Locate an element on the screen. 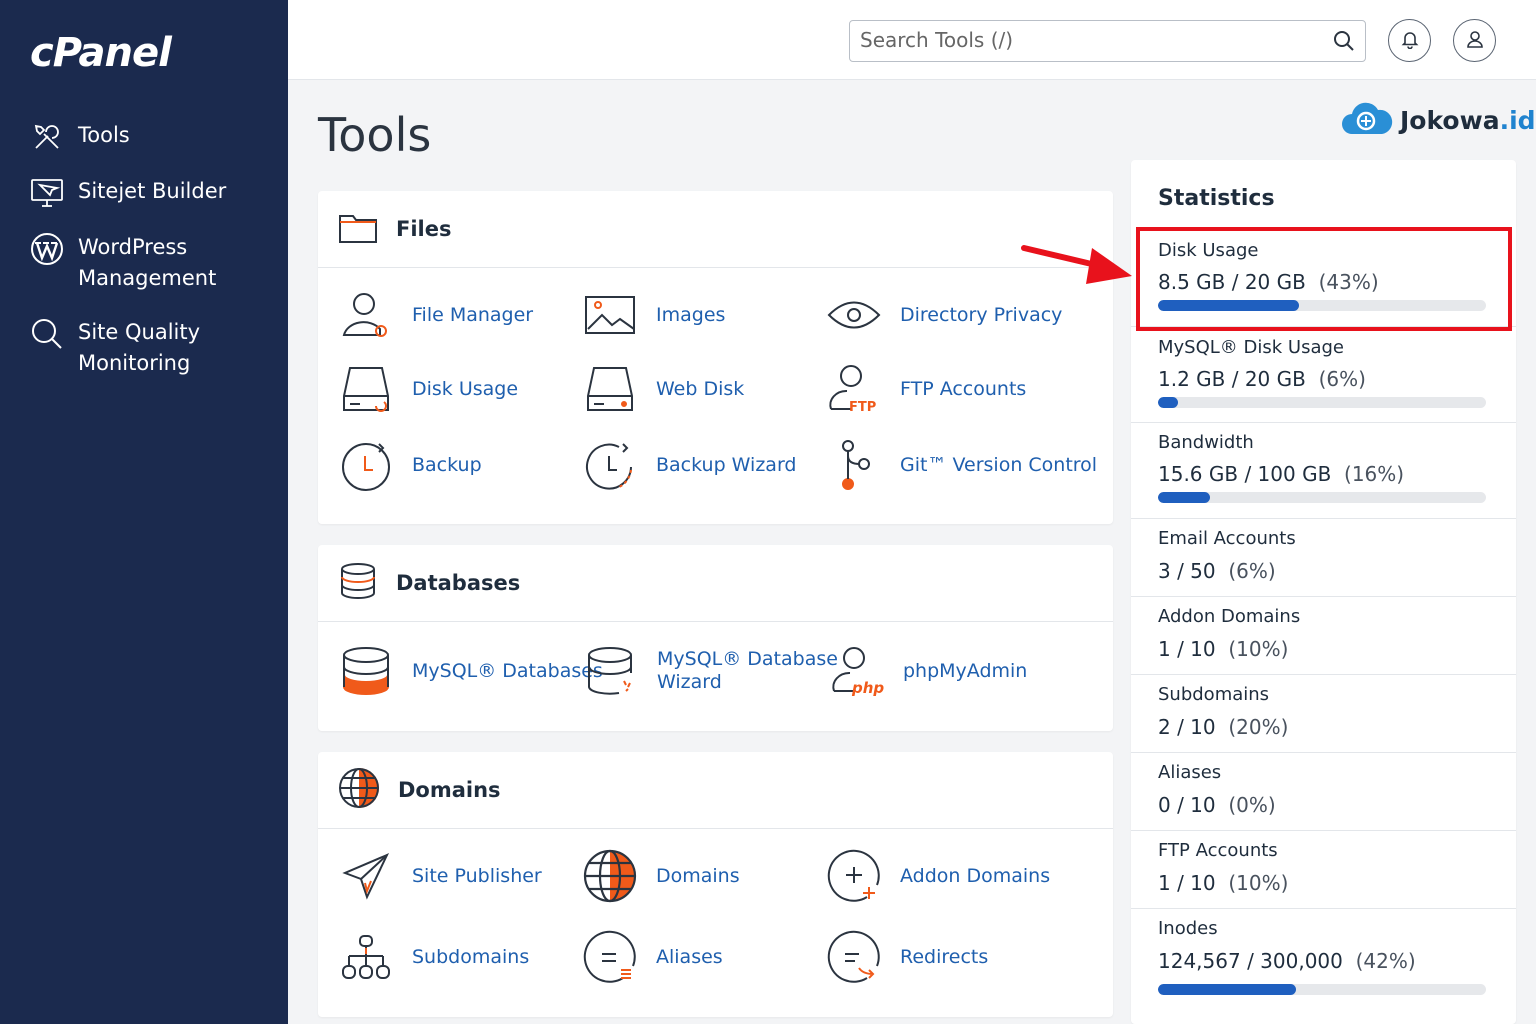  stat-aliases: Aliases 0 / 10 (0%) is located at coordinates (1323, 792).